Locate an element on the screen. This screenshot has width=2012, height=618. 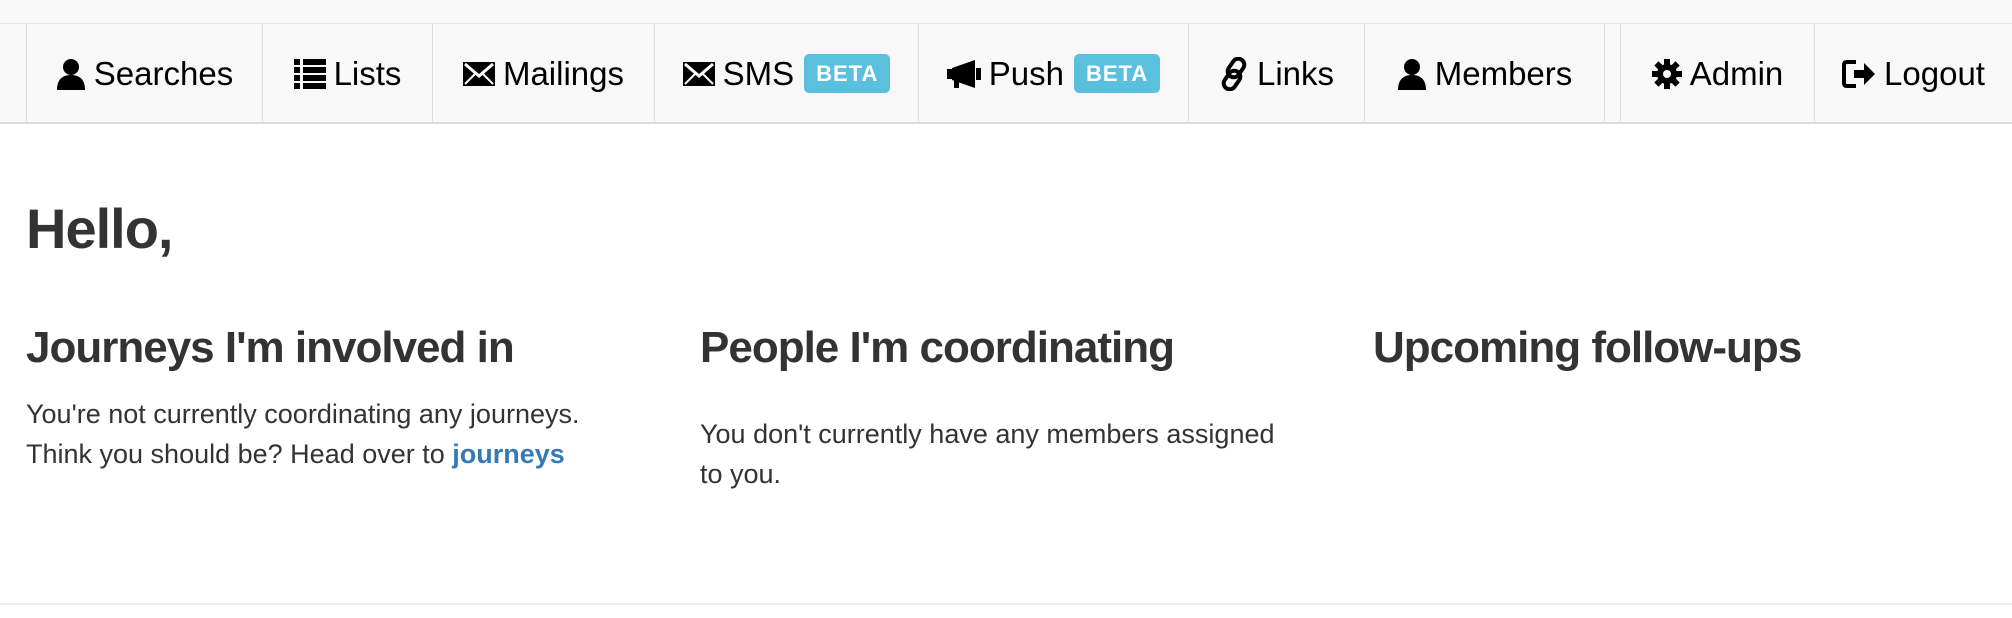
nav-sms: SMS BETA is located at coordinates (786, 73).